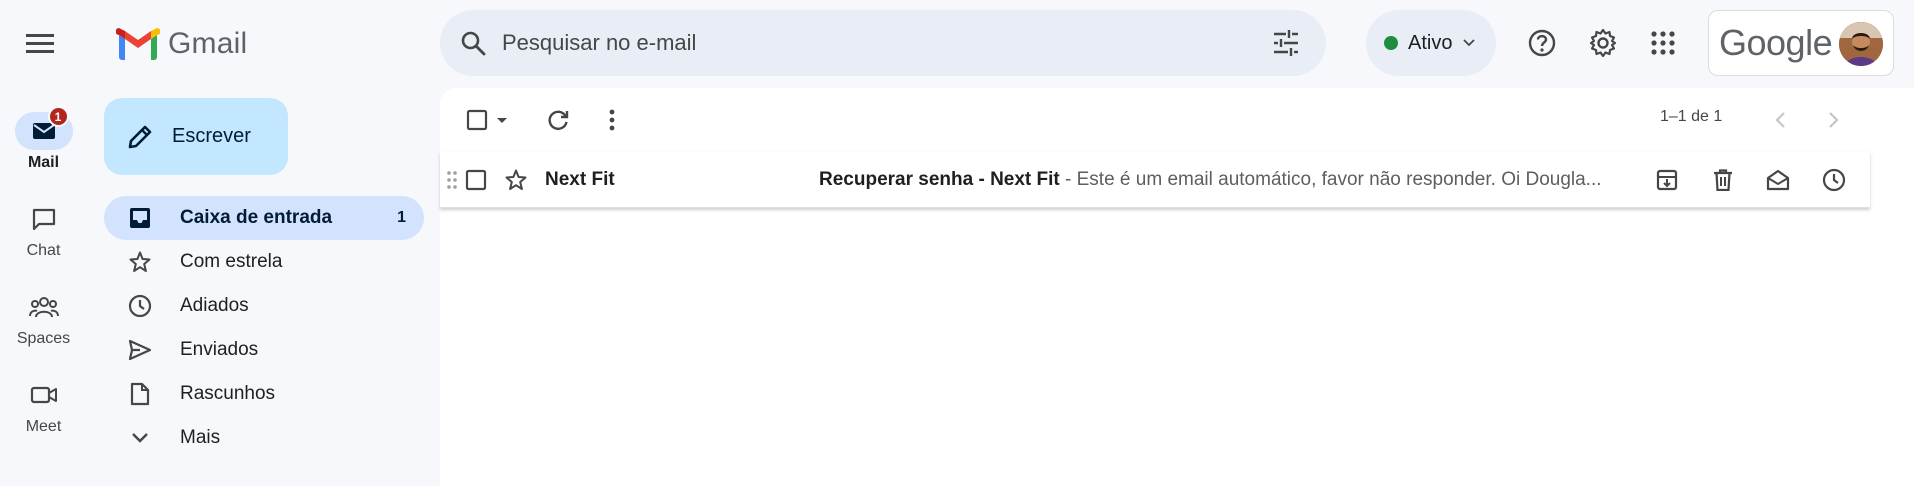 The image size is (1914, 486). Describe the element at coordinates (140, 350) in the screenshot. I see `send-icon` at that location.